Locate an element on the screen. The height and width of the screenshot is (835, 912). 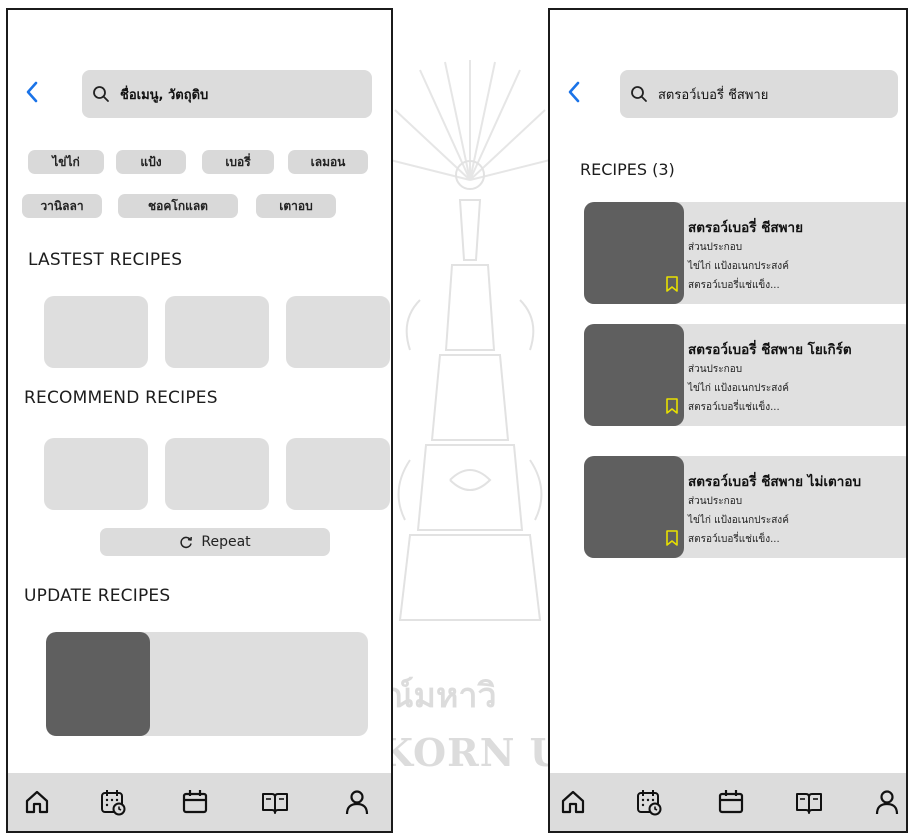
chip-berry: เบอรี่ is located at coordinates (238, 162).